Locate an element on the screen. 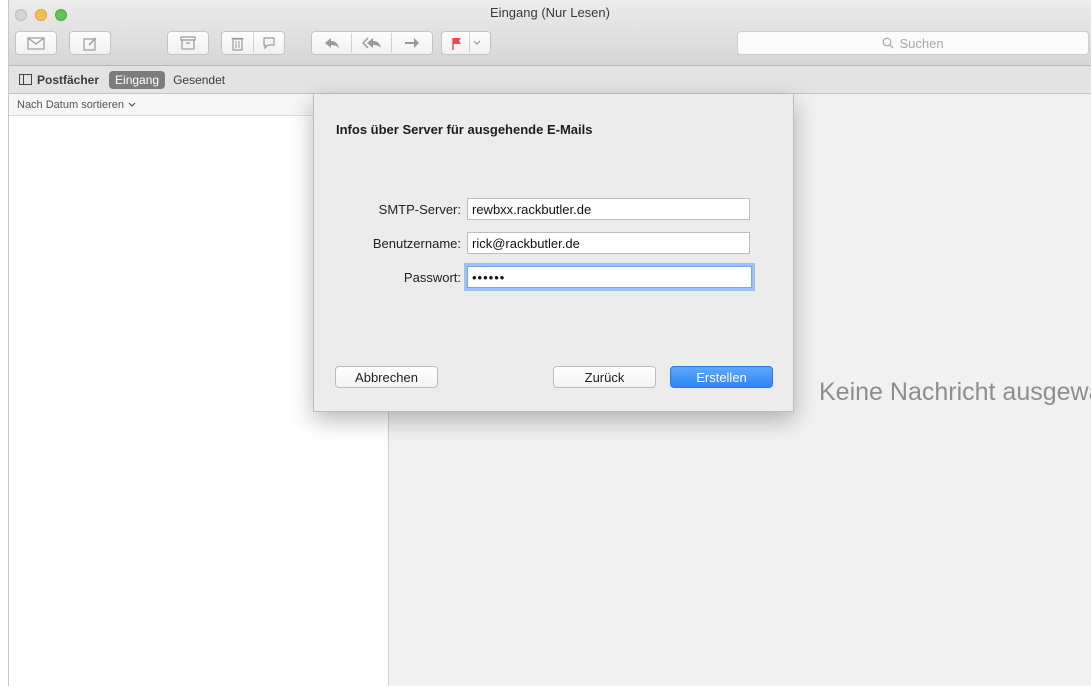 This screenshot has width=1091, height=686. title-bar: Eingang (Nur Lesen) Suchen is located at coordinates (550, 33).